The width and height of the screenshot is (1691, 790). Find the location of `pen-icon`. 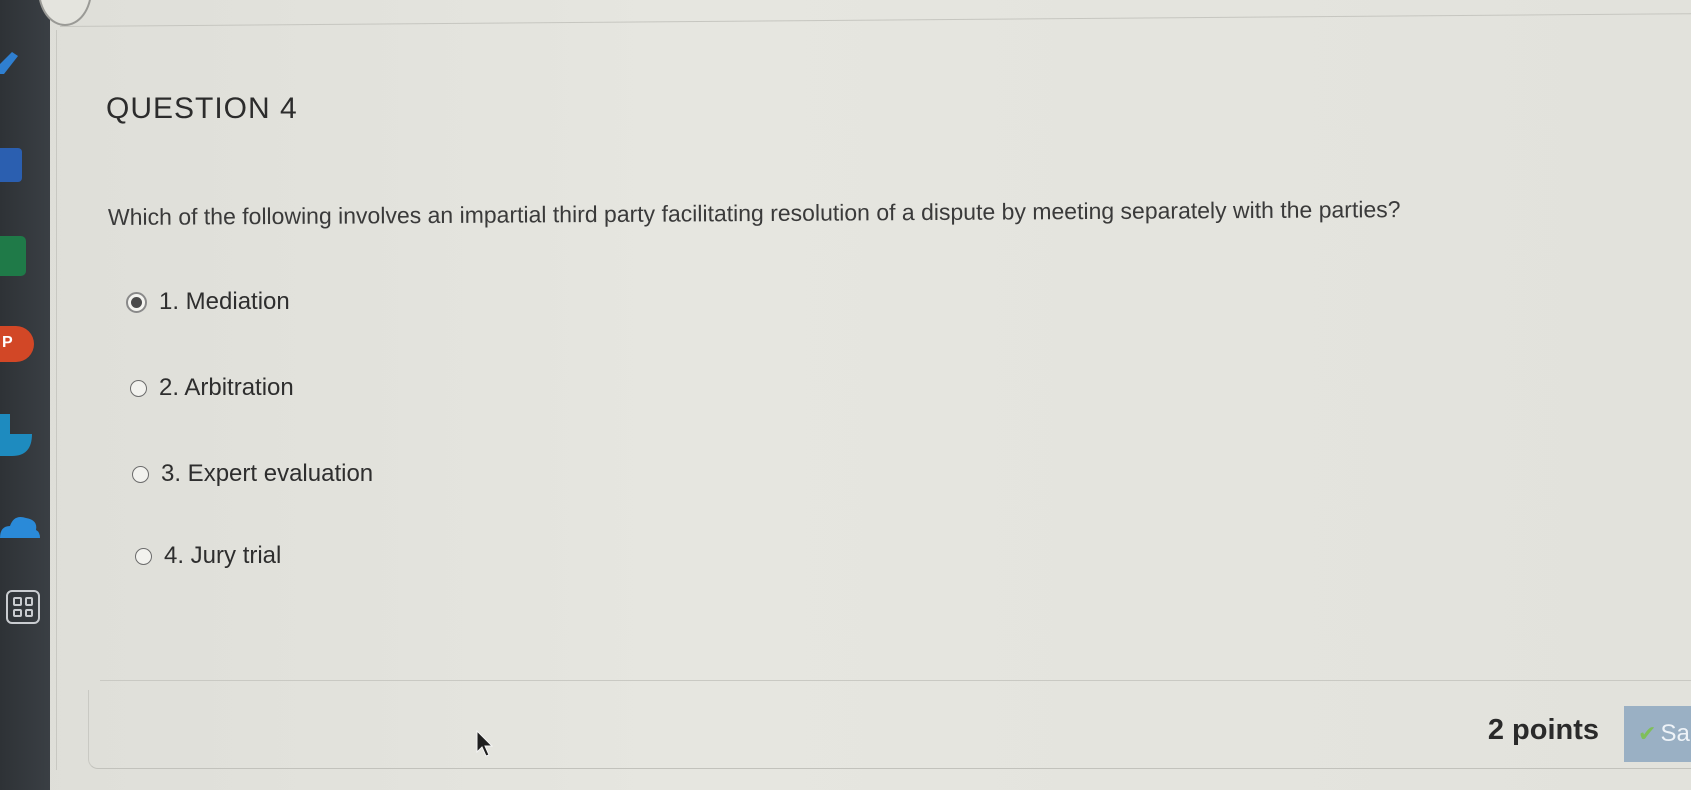

pen-icon is located at coordinates (9, 63).